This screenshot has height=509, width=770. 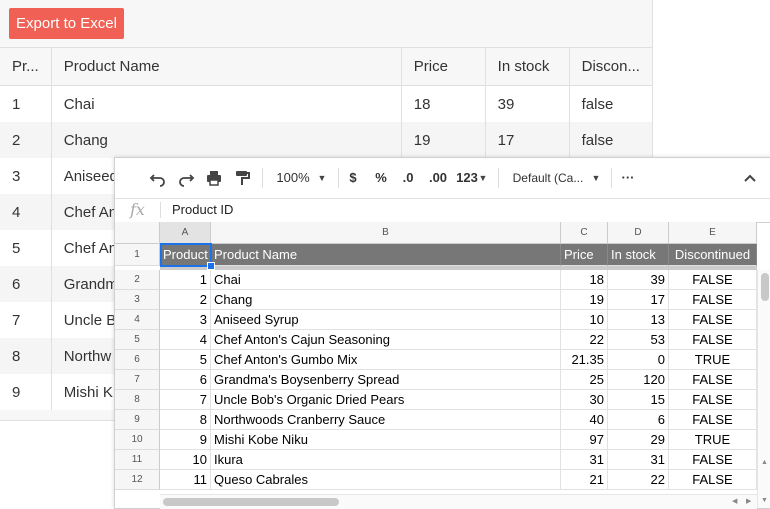 What do you see at coordinates (527, 103) in the screenshot?
I see `grid-cell: 39` at bounding box center [527, 103].